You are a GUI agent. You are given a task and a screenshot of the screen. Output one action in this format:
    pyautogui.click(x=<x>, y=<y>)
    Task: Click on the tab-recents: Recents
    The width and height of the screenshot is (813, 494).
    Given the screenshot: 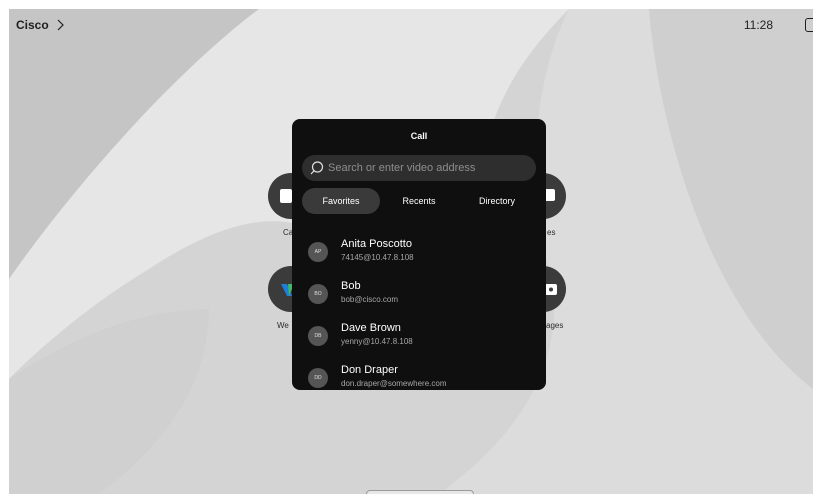 What is the action you would take?
    pyautogui.click(x=419, y=201)
    